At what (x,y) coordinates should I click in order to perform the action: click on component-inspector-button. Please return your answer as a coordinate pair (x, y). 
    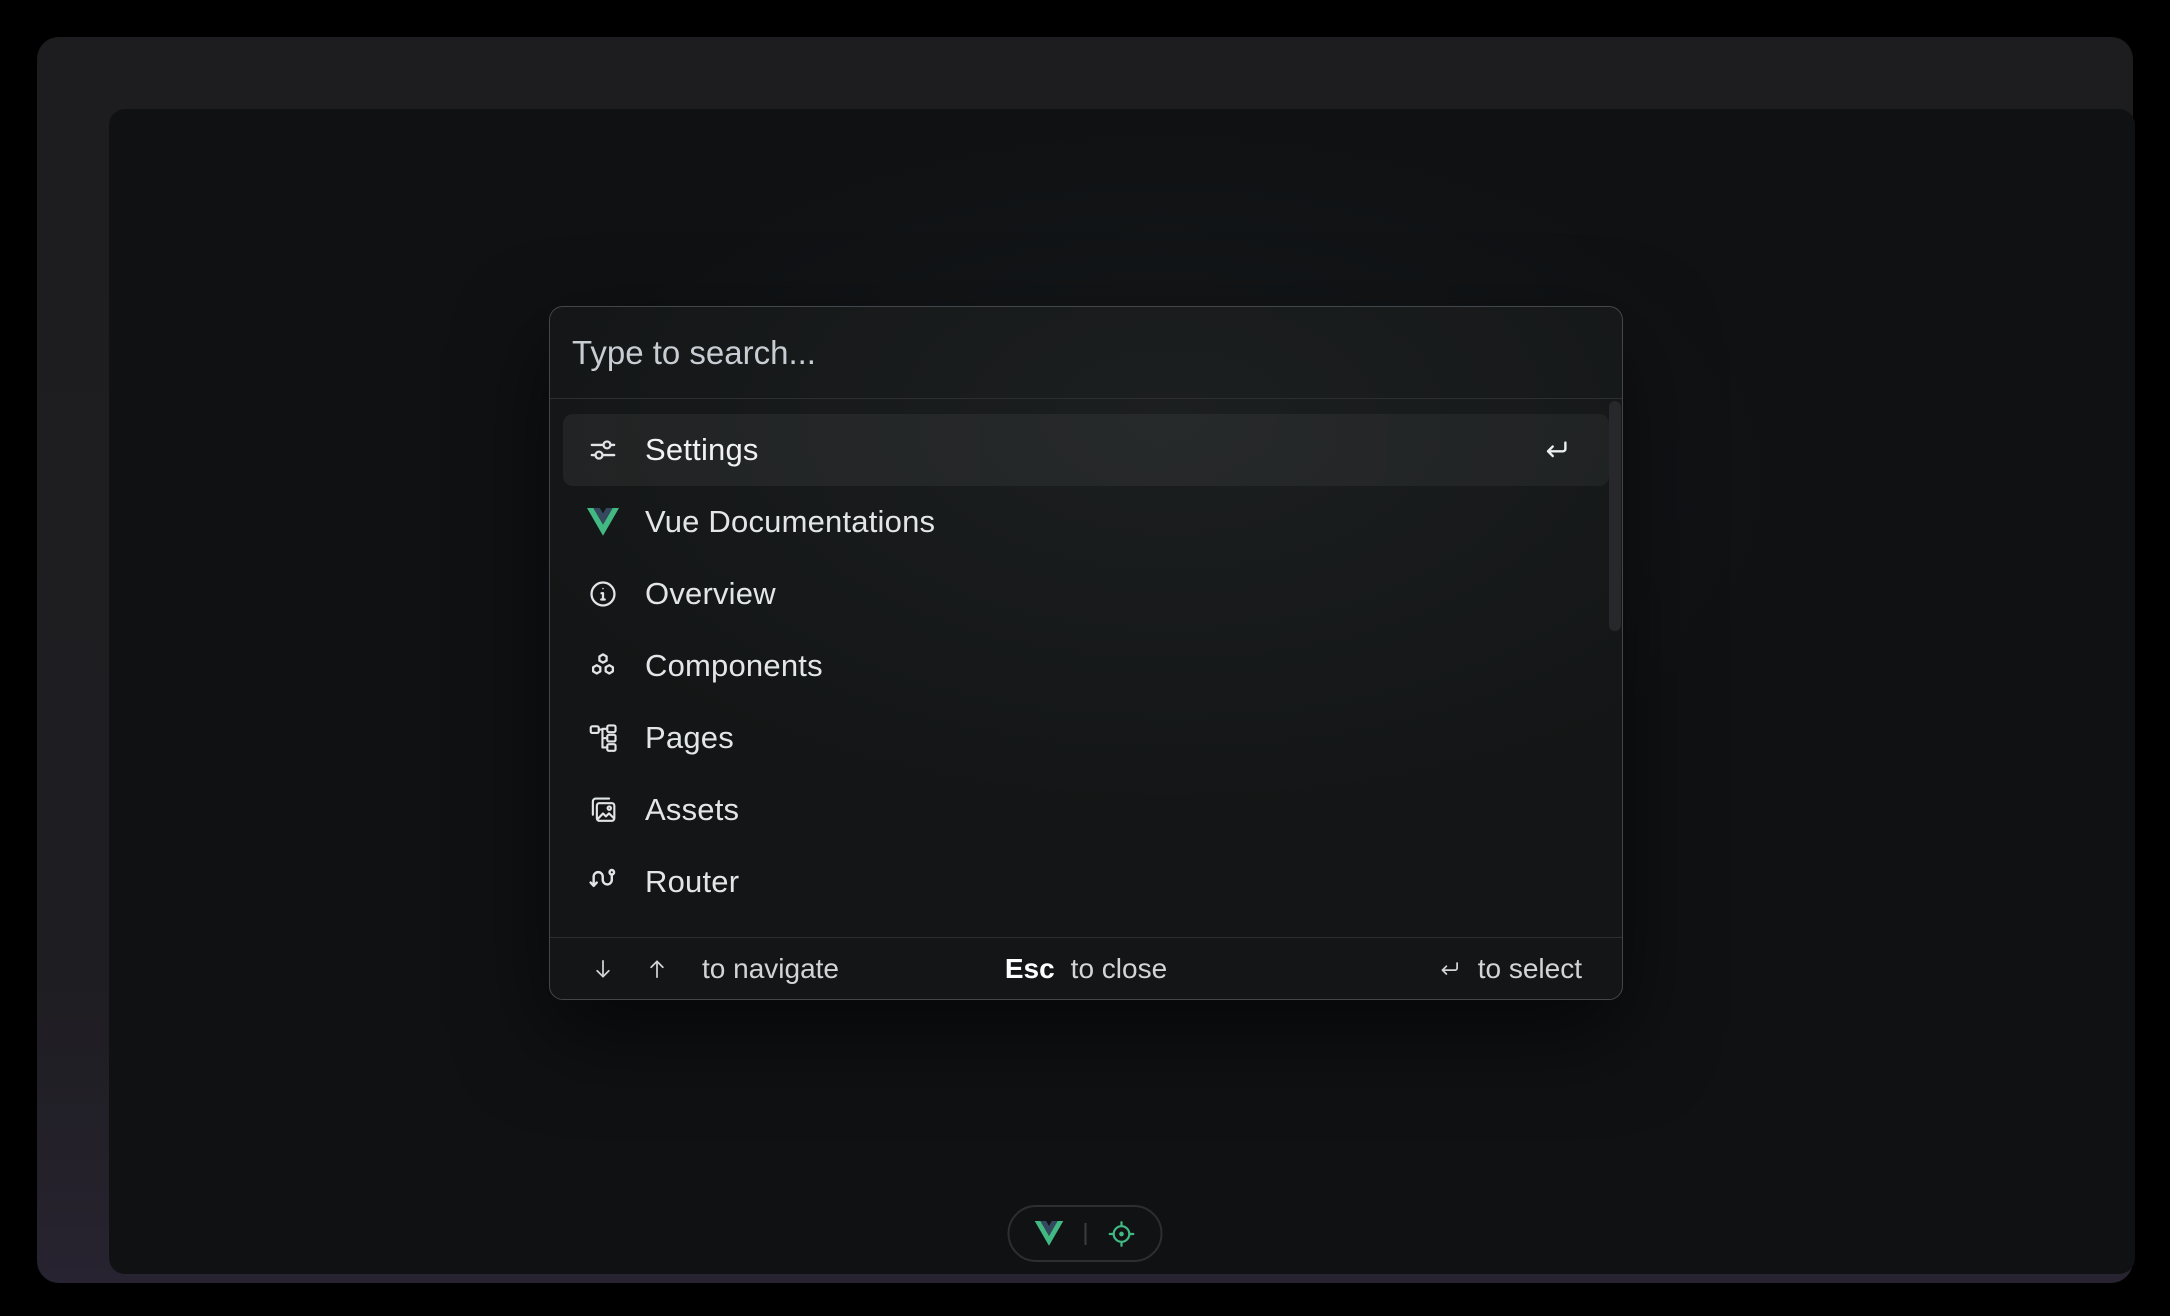
    Looking at the image, I should click on (1122, 1234).